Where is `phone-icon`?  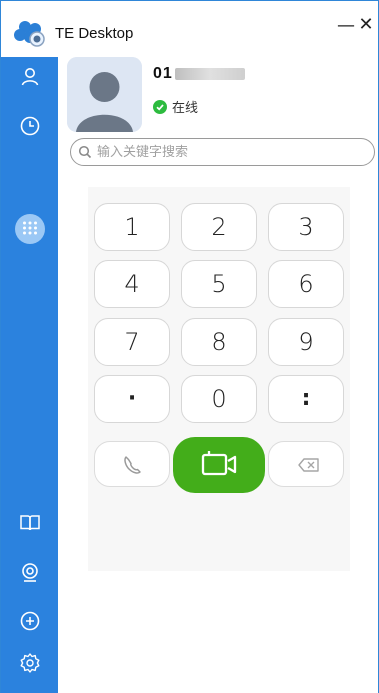 phone-icon is located at coordinates (132, 465).